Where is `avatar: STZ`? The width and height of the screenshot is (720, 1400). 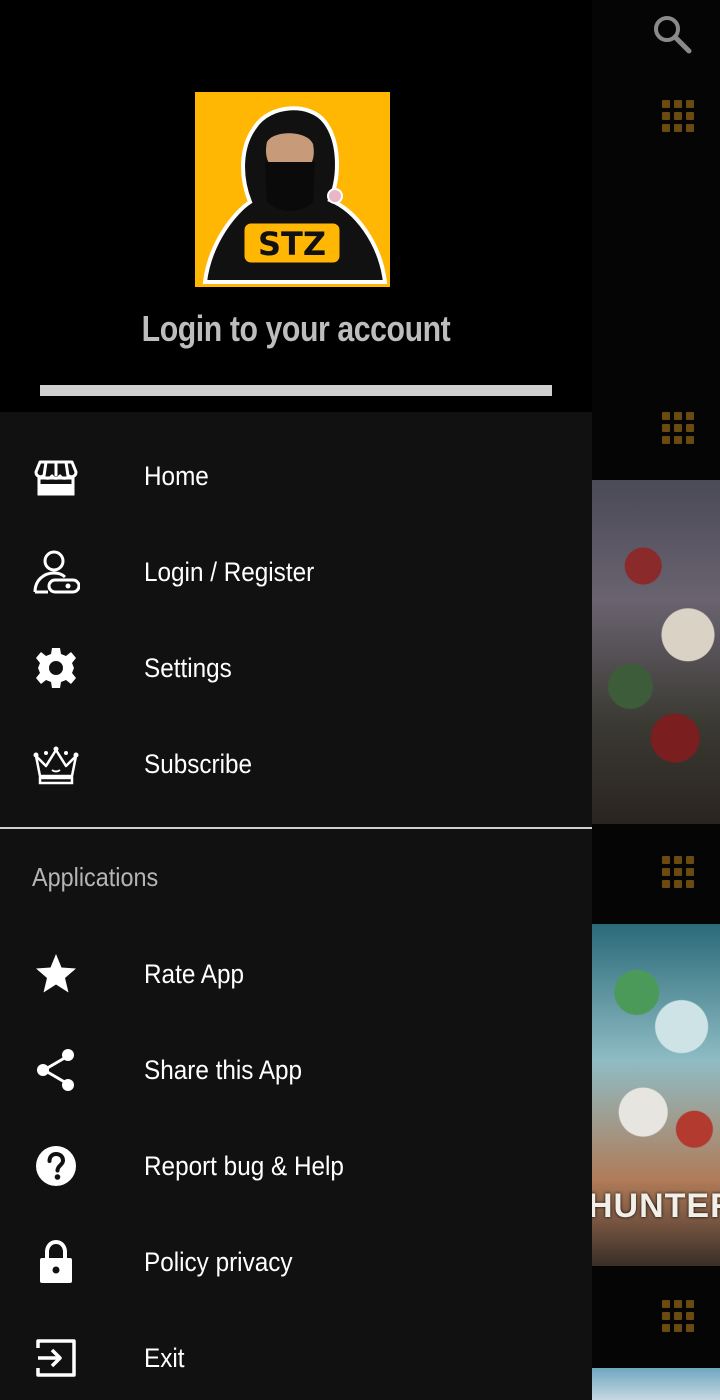
avatar: STZ is located at coordinates (292, 189).